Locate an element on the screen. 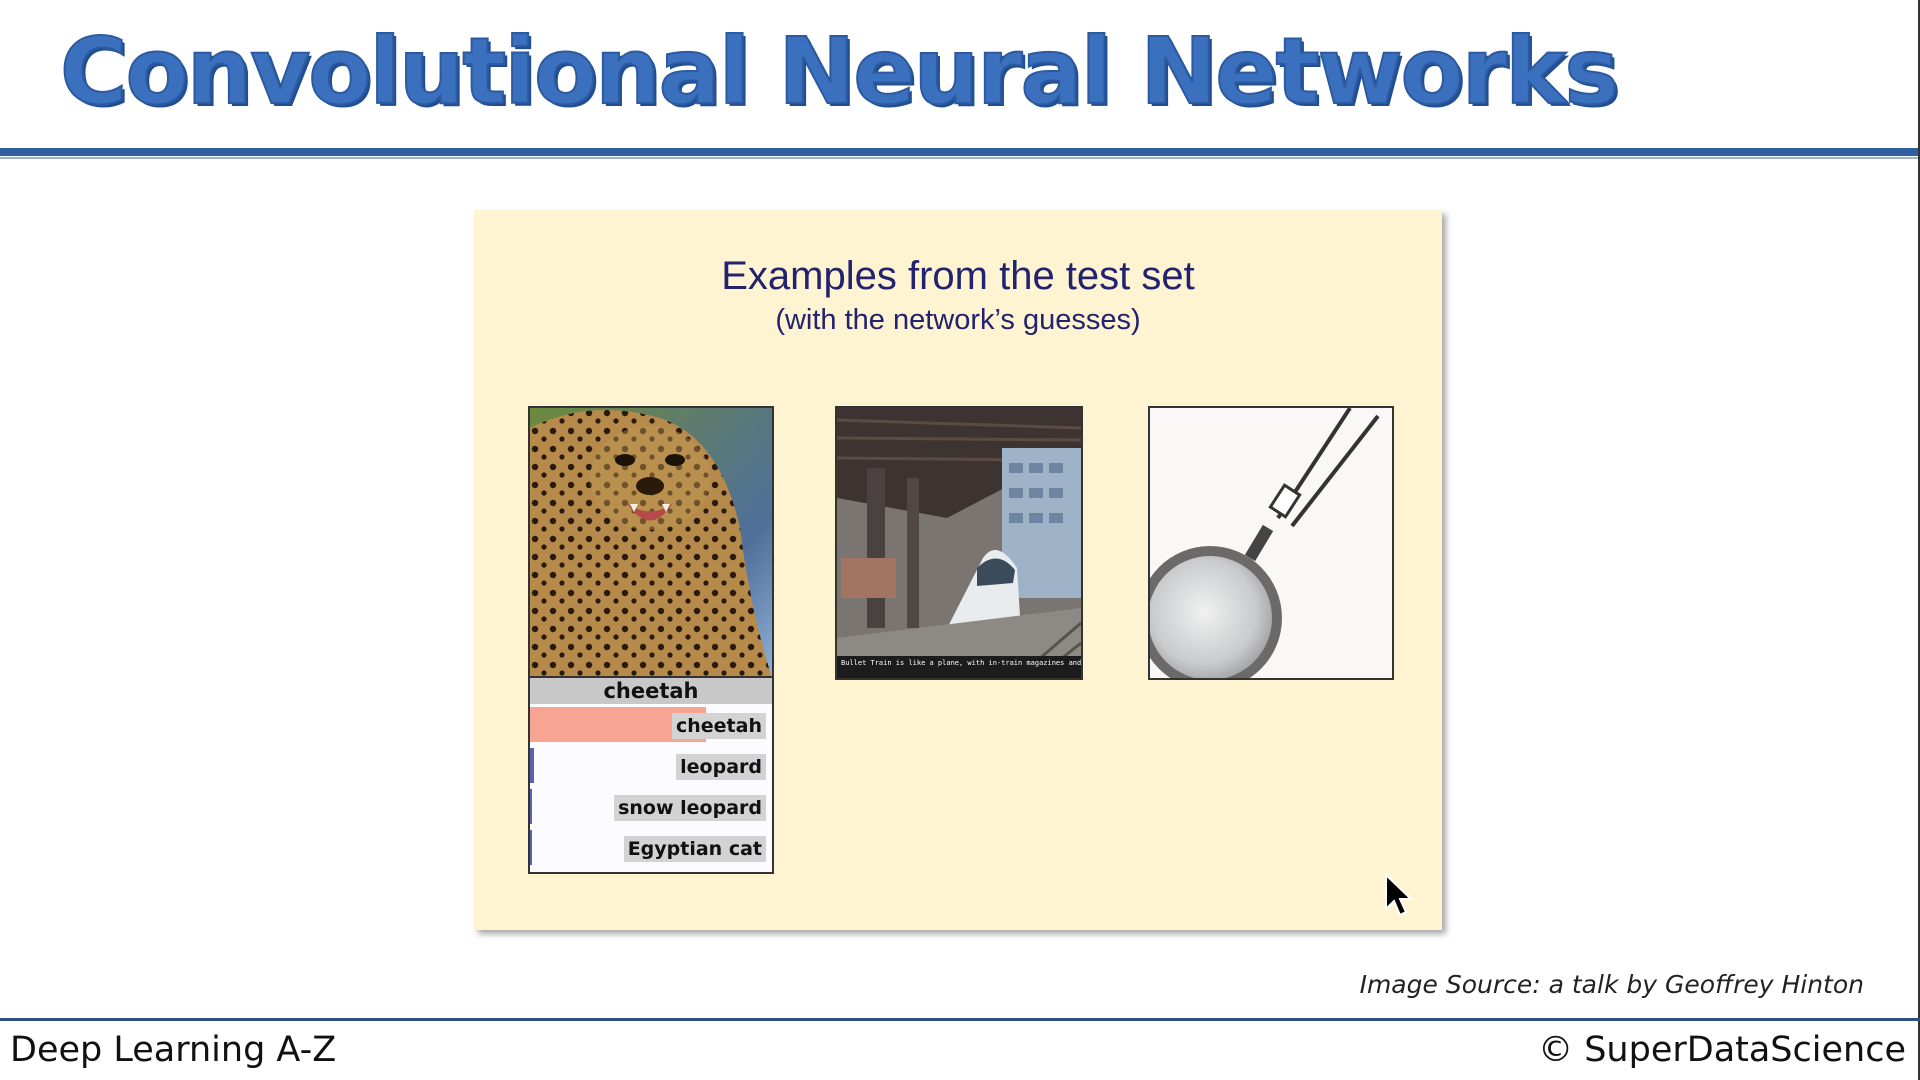 This screenshot has height=1080, width=1920. header-divider-thin is located at coordinates (960, 158).